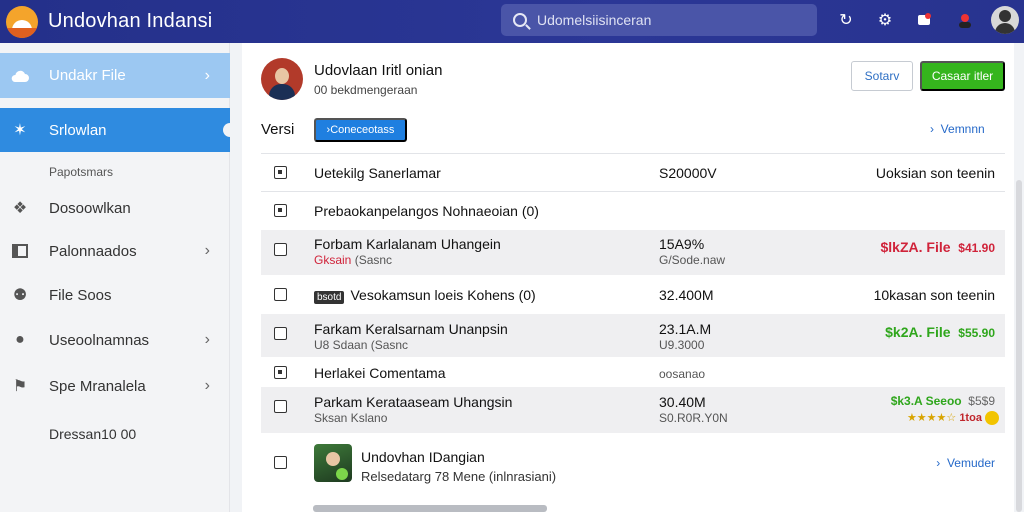 The image size is (1024, 512). Describe the element at coordinates (378, 70) in the screenshot. I see `profile-name: Udovlaan Iritl onian` at that location.